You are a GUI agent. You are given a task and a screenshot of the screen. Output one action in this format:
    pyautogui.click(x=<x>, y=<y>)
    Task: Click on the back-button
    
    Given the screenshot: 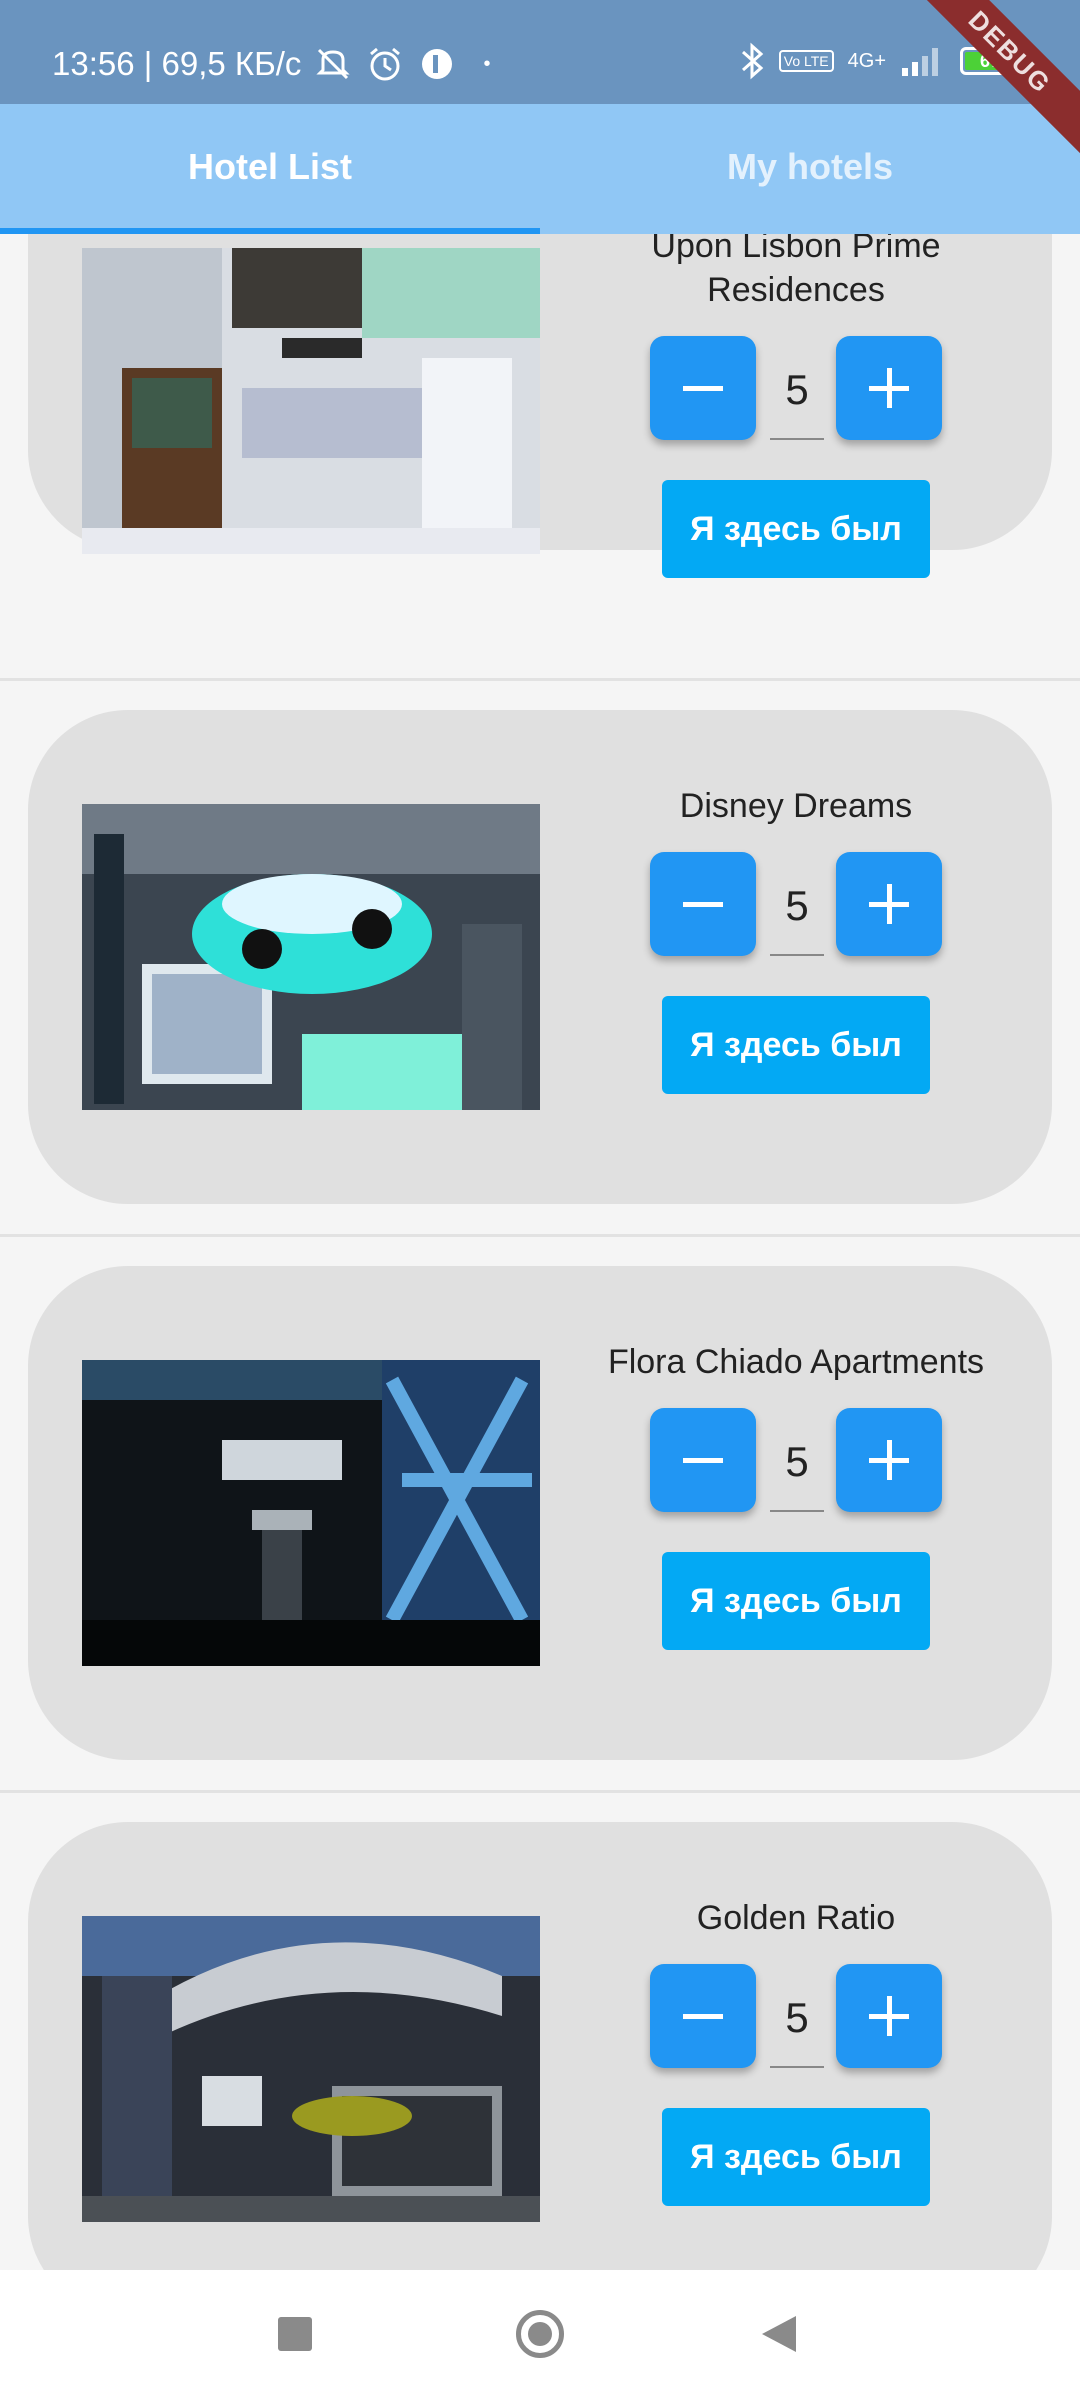 What is the action you would take?
    pyautogui.click(x=779, y=2334)
    